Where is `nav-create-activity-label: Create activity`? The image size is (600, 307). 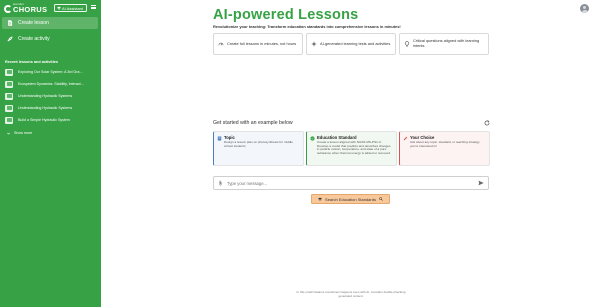
nav-create-activity-label: Create activity is located at coordinates (34, 39).